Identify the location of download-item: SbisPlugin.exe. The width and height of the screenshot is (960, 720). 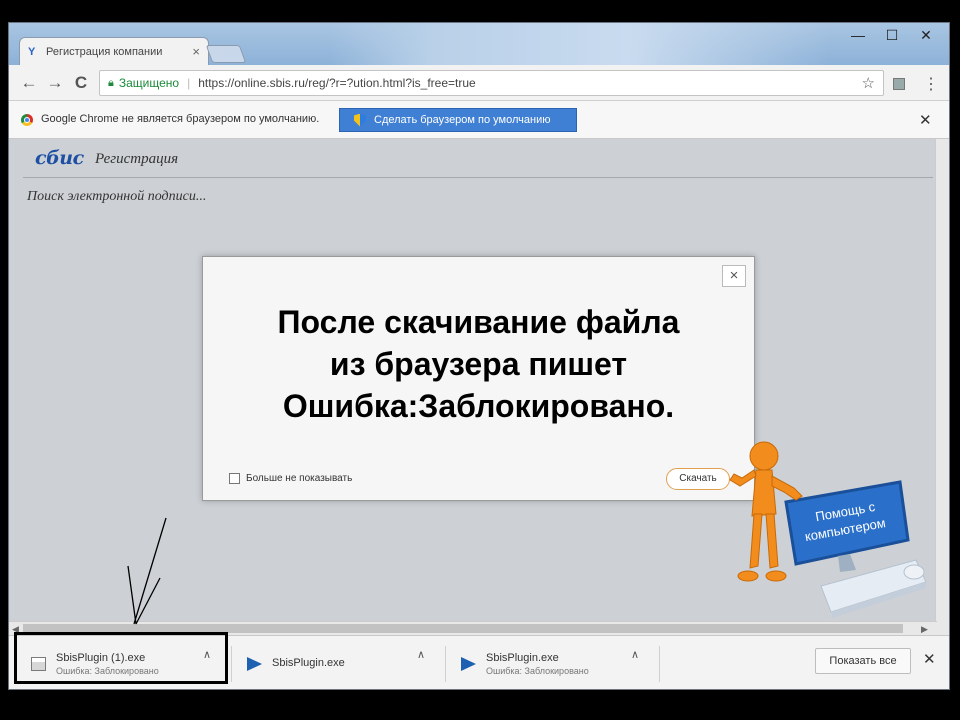
(290, 664).